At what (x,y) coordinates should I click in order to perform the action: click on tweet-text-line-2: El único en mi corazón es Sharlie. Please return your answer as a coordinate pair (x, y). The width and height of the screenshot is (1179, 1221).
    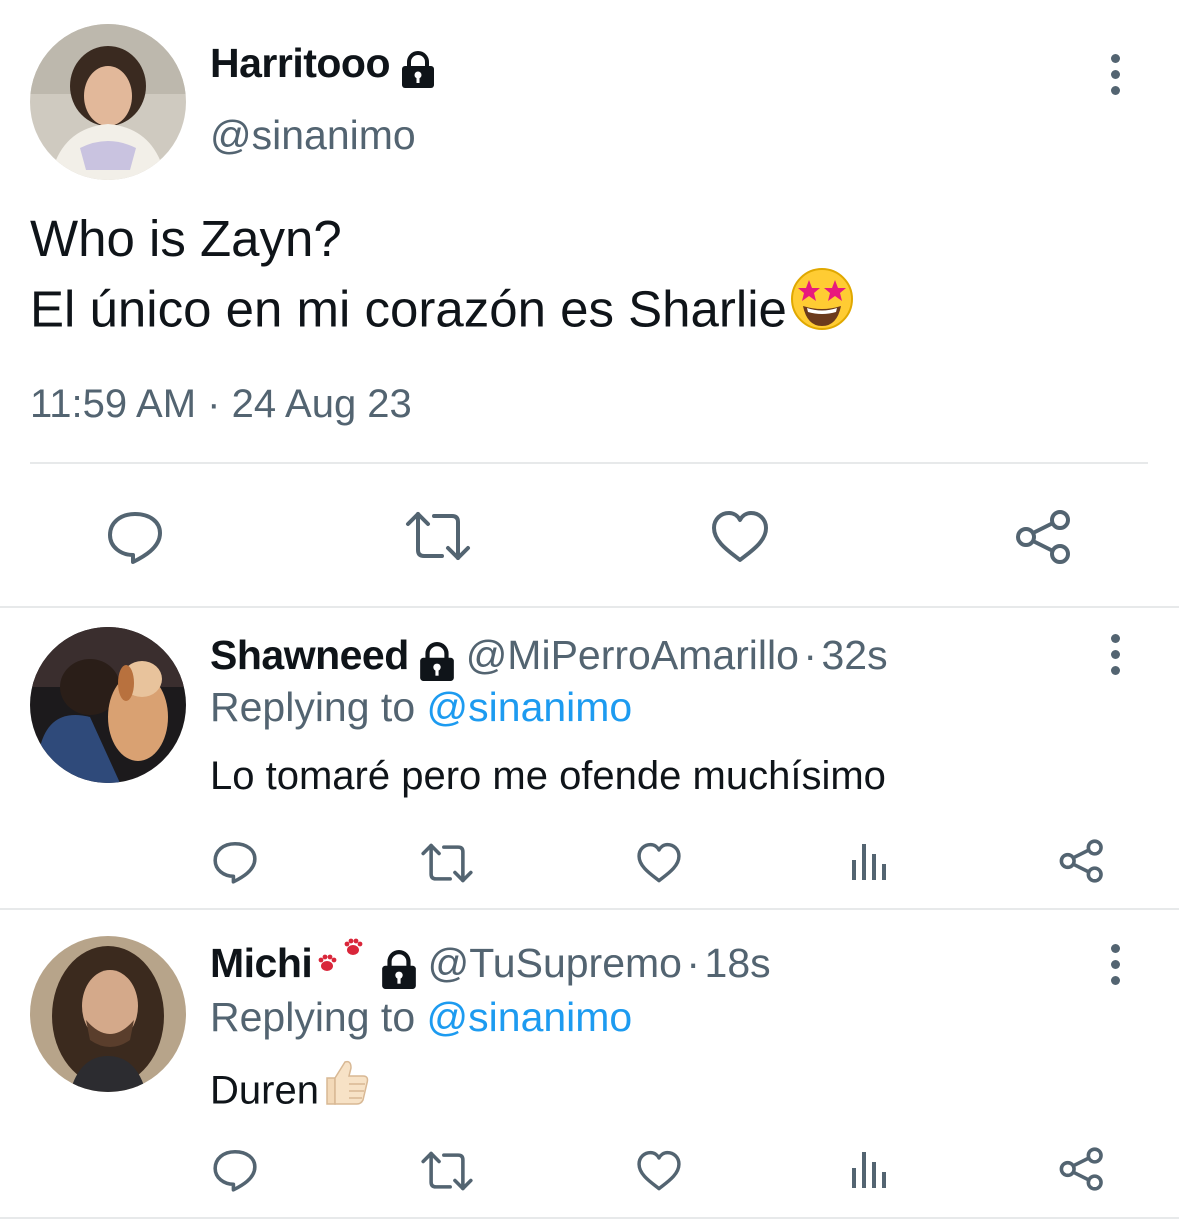
    Looking at the image, I should click on (408, 309).